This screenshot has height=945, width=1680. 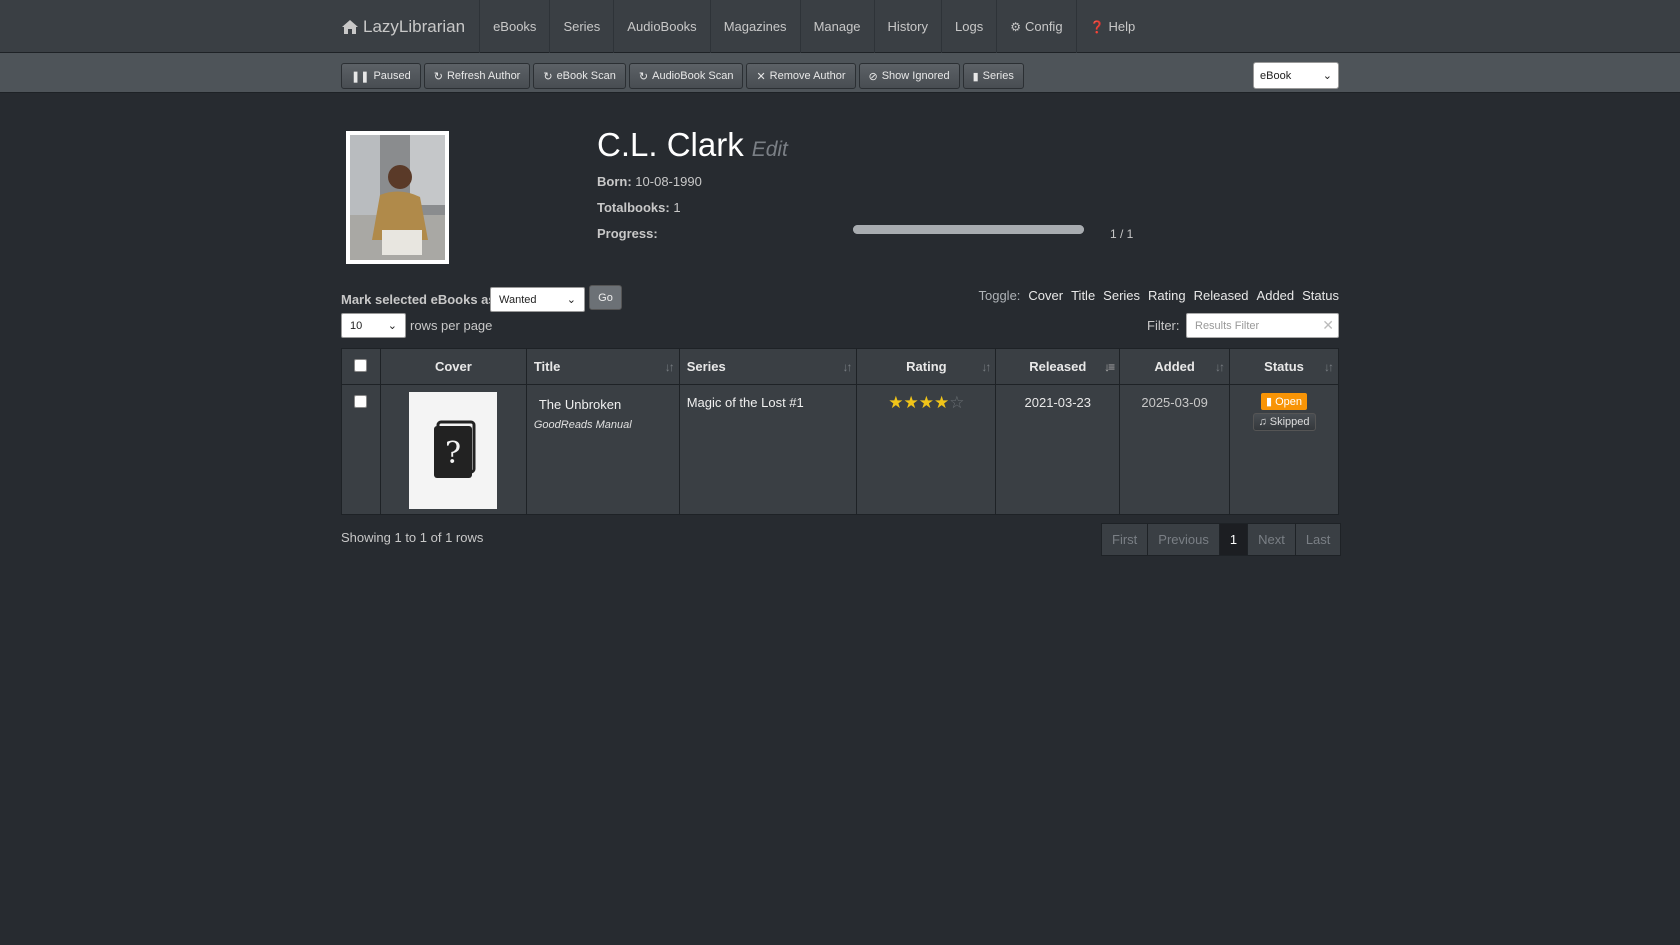 I want to click on title-cell: The Unbroken GoodReads Manual, so click(x=602, y=449).